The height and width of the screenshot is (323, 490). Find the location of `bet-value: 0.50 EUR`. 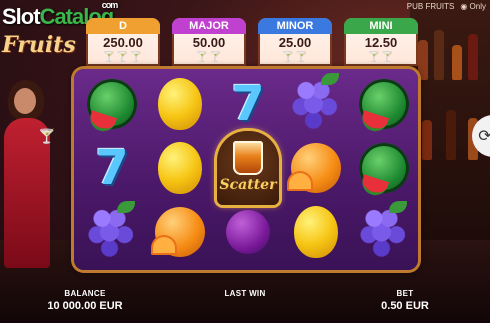

bet-value: 0.50 EUR is located at coordinates (405, 306).